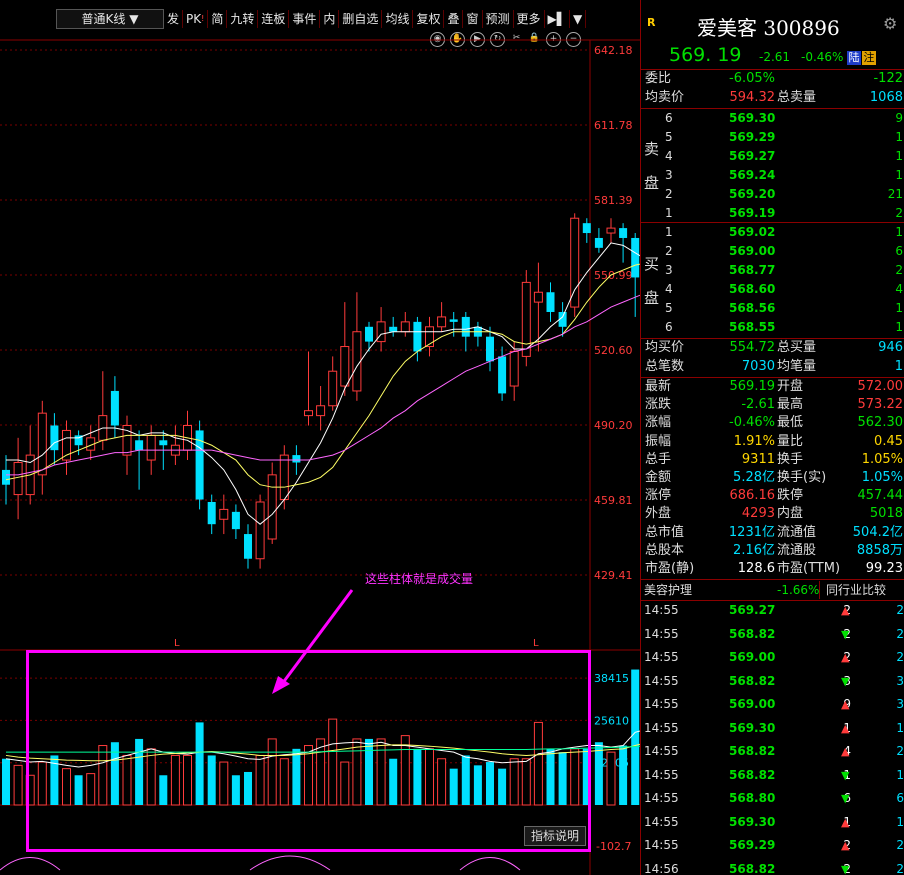 This screenshot has height=875, width=904. Describe the element at coordinates (658, 441) in the screenshot. I see `stat-l1: 振幅` at that location.